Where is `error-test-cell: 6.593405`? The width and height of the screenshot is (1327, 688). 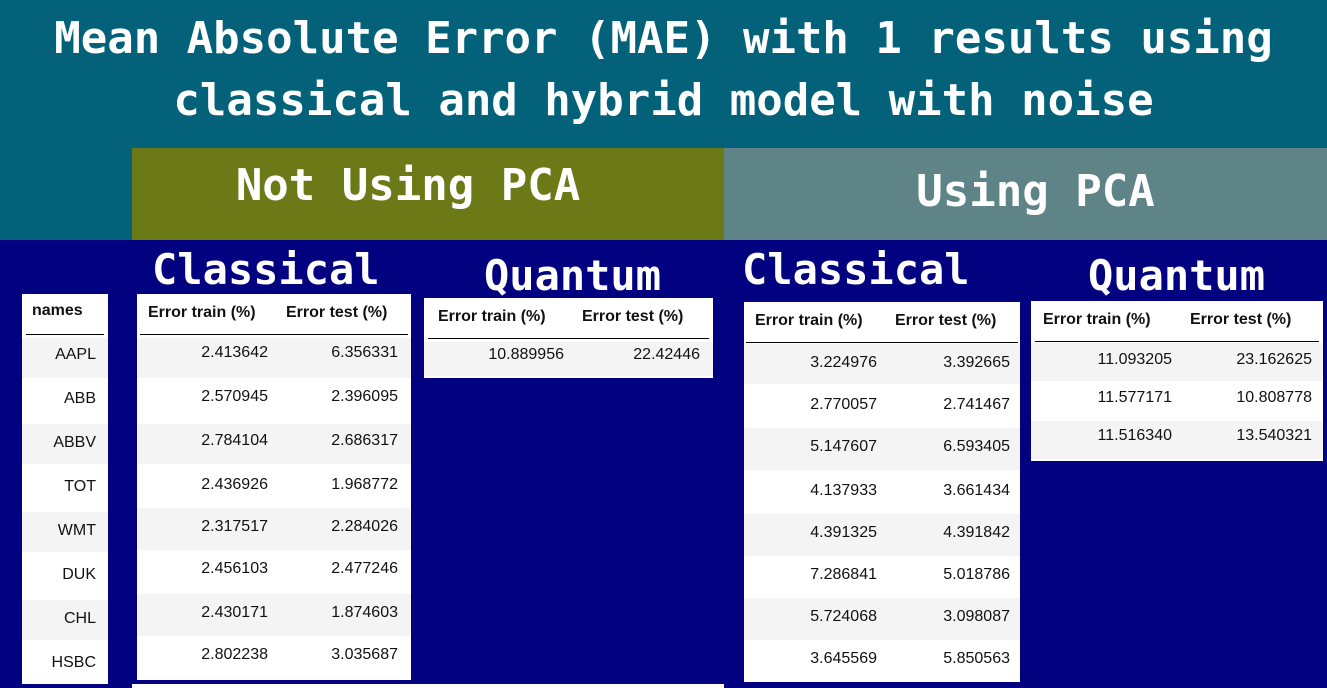 error-test-cell: 6.593405 is located at coordinates (976, 446).